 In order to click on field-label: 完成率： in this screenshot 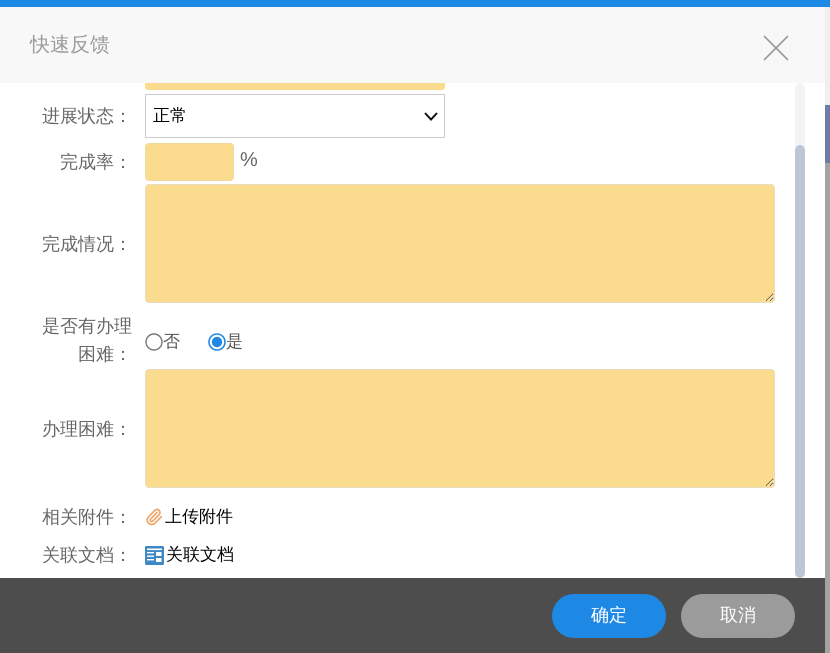, I will do `click(95, 162)`.